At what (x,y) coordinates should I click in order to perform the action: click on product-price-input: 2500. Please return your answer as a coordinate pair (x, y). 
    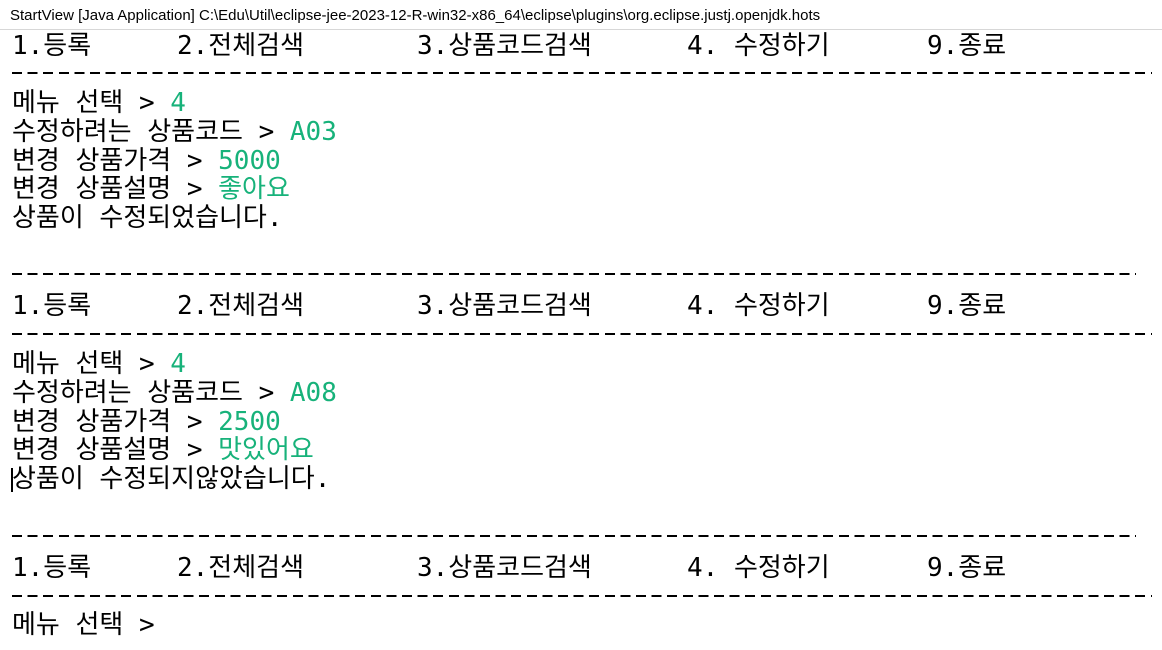
    Looking at the image, I should click on (249, 422).